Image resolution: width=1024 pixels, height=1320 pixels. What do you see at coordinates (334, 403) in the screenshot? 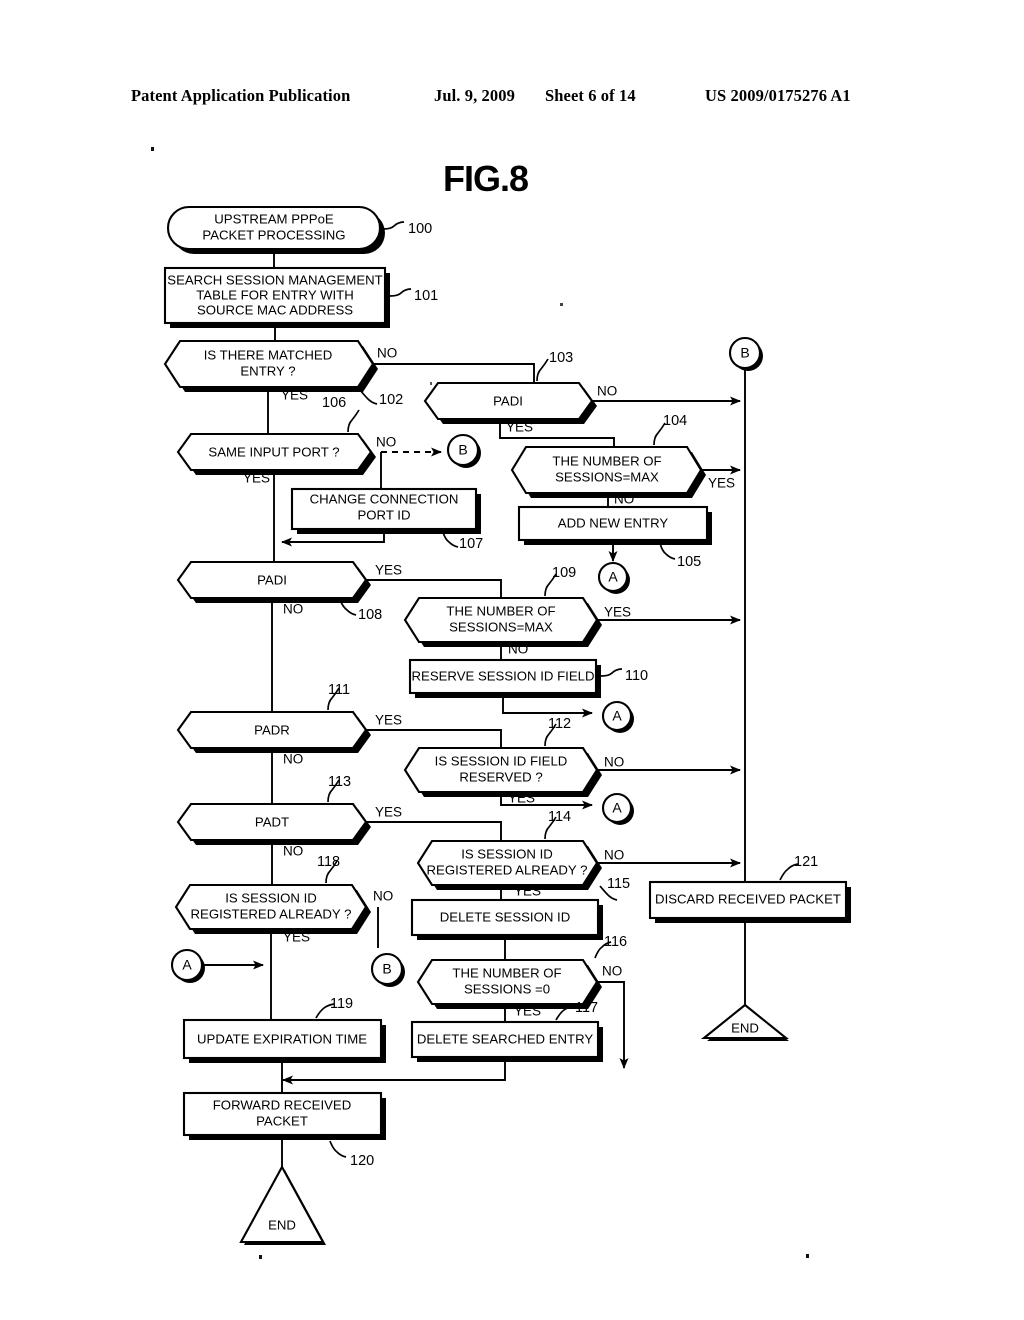
I see `ref-106: 106` at bounding box center [334, 403].